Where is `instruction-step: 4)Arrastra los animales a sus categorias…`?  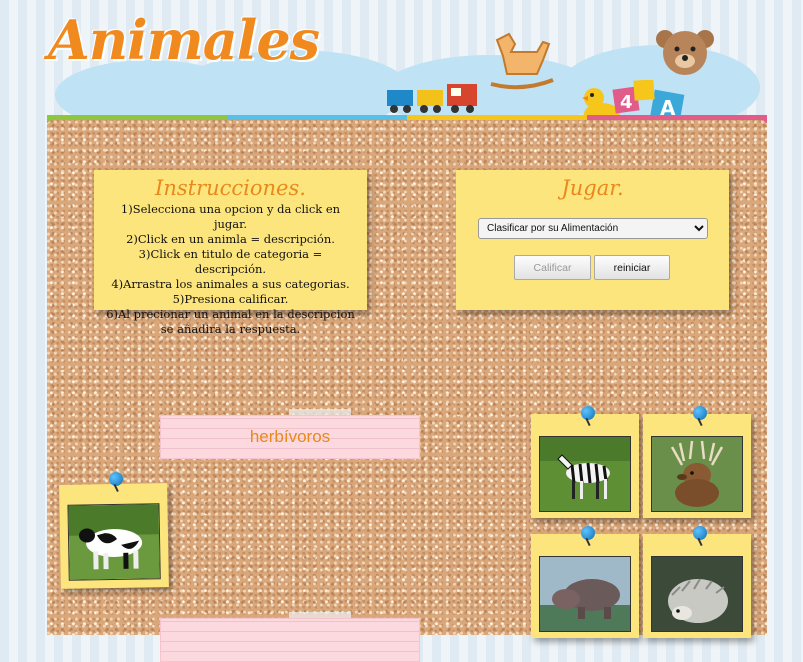
instruction-step: 4)Arrastra los animales a sus categorias… is located at coordinates (230, 284).